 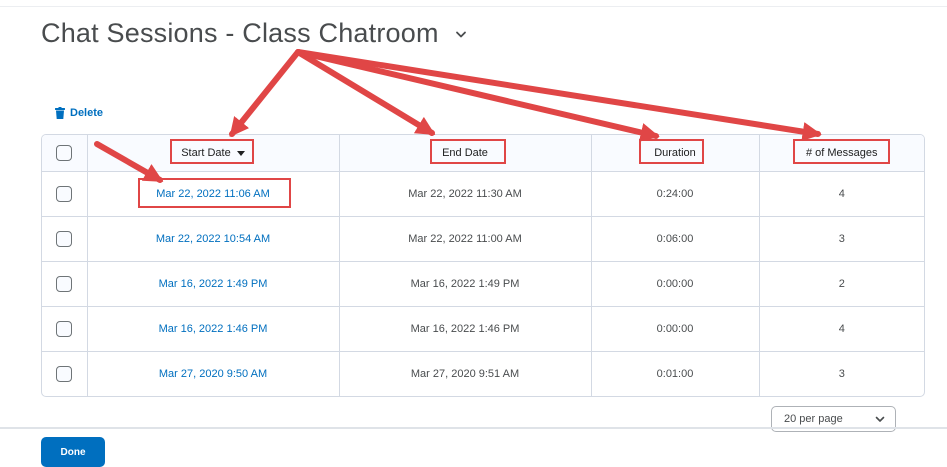 What do you see at coordinates (464, 373) in the screenshot?
I see `end-date-cell: Mar 27, 2020 9:51 AM` at bounding box center [464, 373].